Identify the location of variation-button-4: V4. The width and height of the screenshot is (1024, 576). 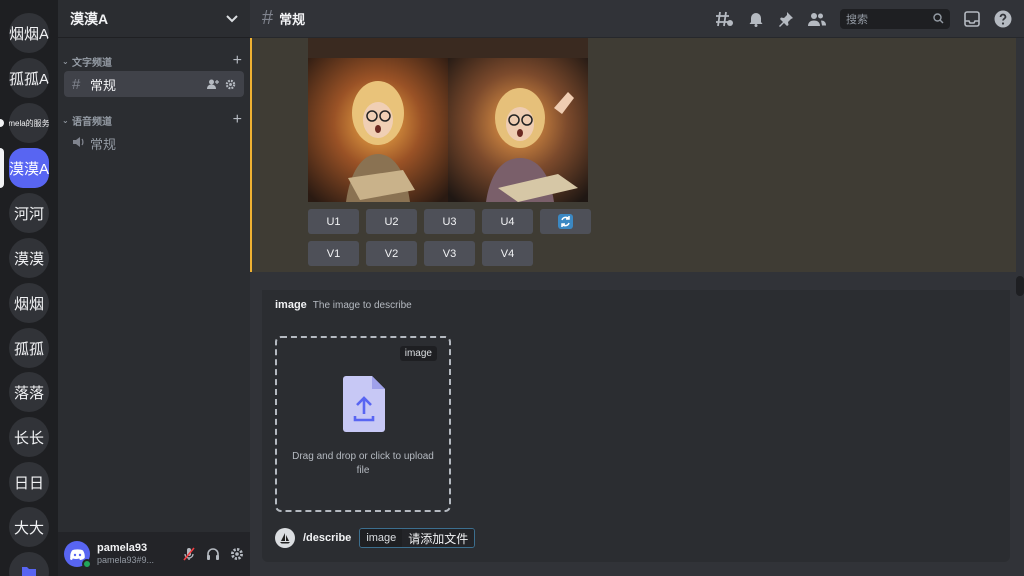
(507, 253).